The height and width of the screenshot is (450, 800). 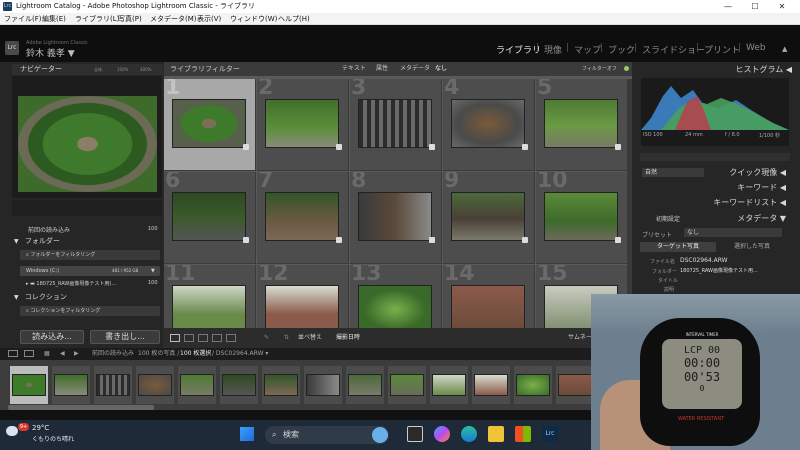 What do you see at coordinates (87, 297) in the screenshot?
I see `collections-header: ▼ コレクション` at bounding box center [87, 297].